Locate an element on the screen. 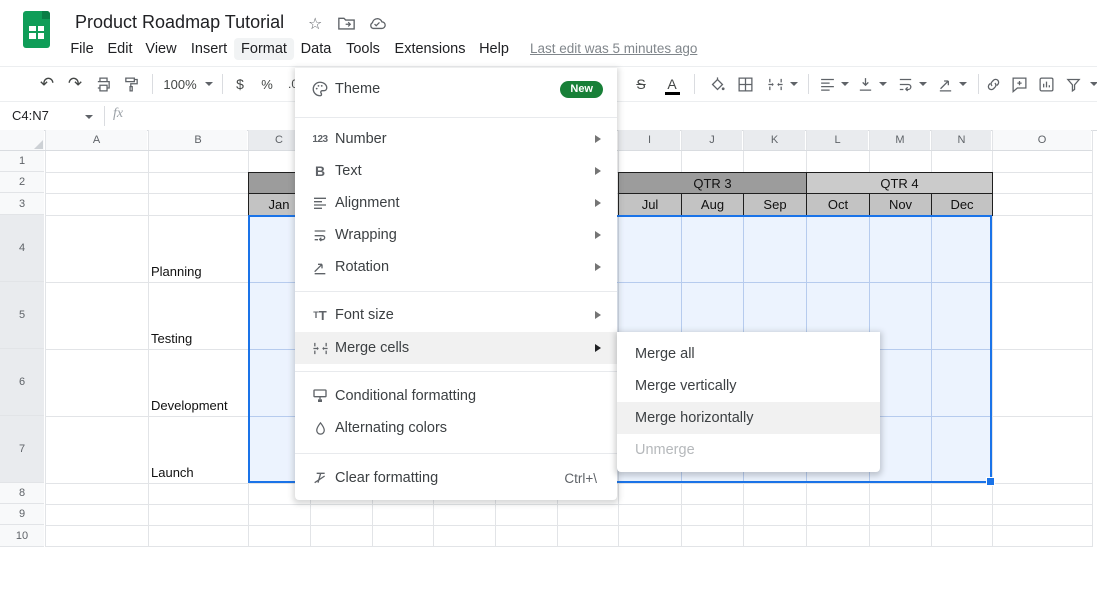 This screenshot has width=1097, height=590. cell-task-development: Development is located at coordinates (198, 382).